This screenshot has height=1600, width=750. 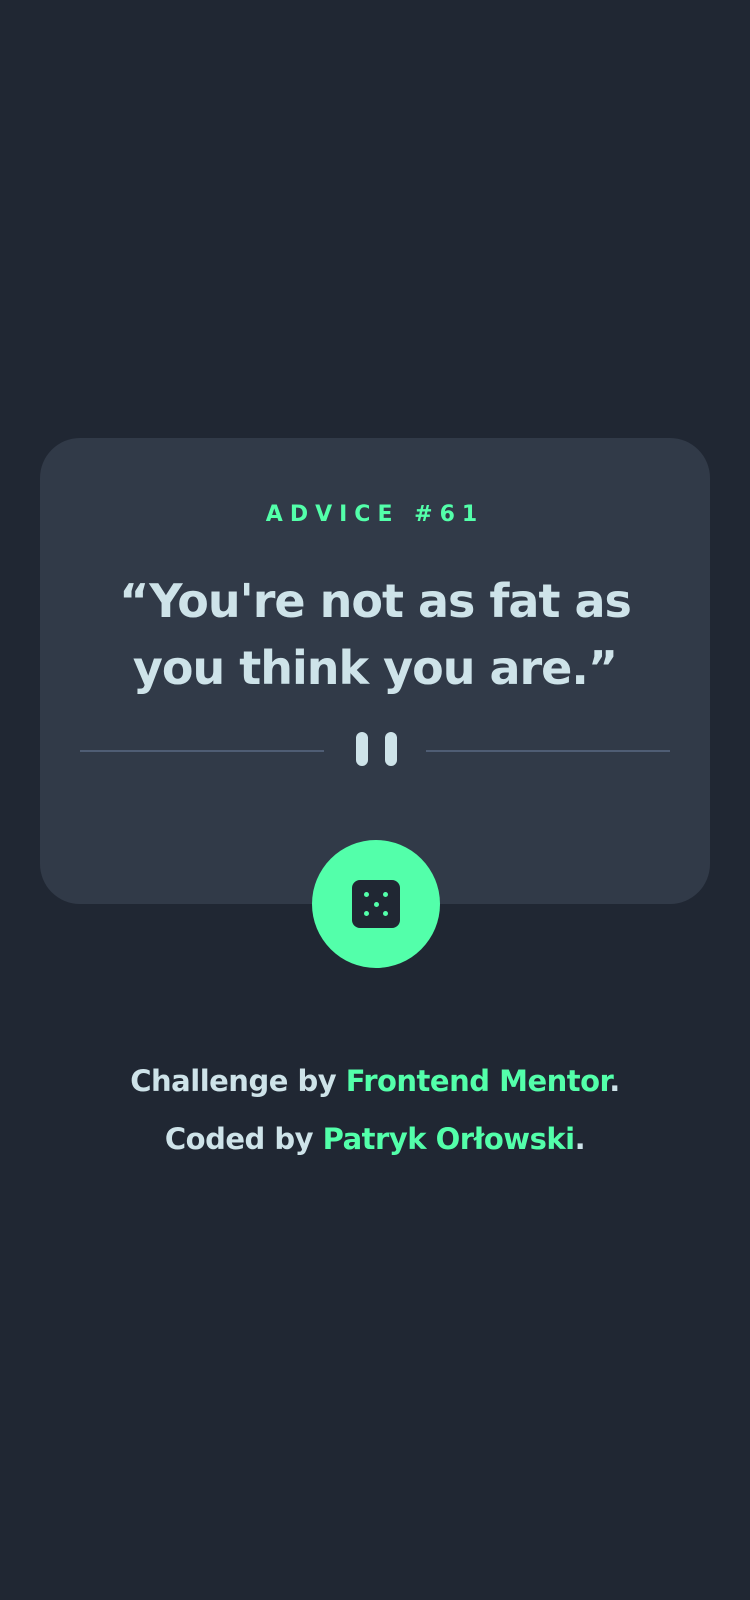 I want to click on pause-bar-left, so click(x=362, y=749).